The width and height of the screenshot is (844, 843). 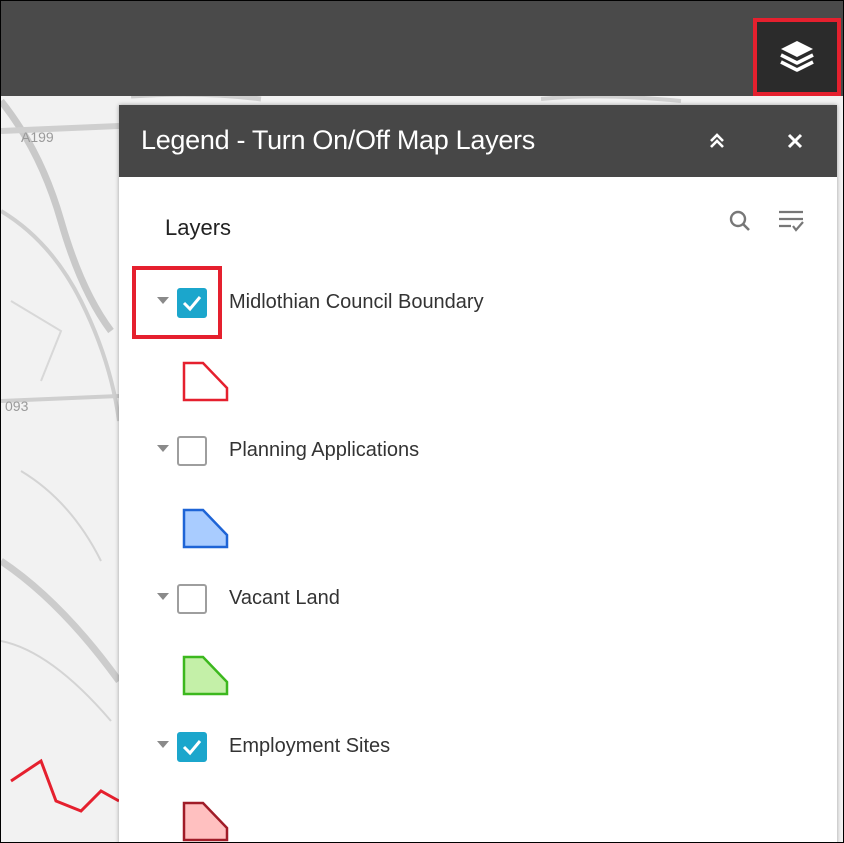 I want to click on layers-stack-icon, so click(x=797, y=56).